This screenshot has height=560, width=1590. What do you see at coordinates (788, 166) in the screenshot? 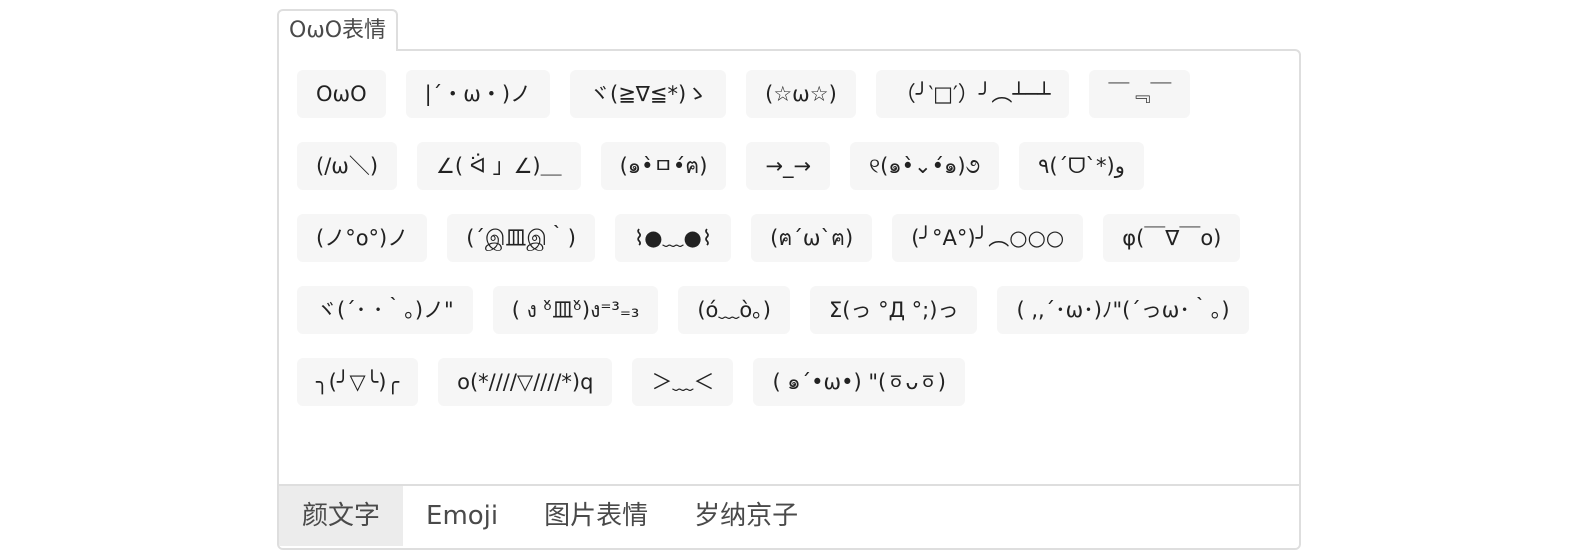
I see `emoticon-item: →_→` at bounding box center [788, 166].